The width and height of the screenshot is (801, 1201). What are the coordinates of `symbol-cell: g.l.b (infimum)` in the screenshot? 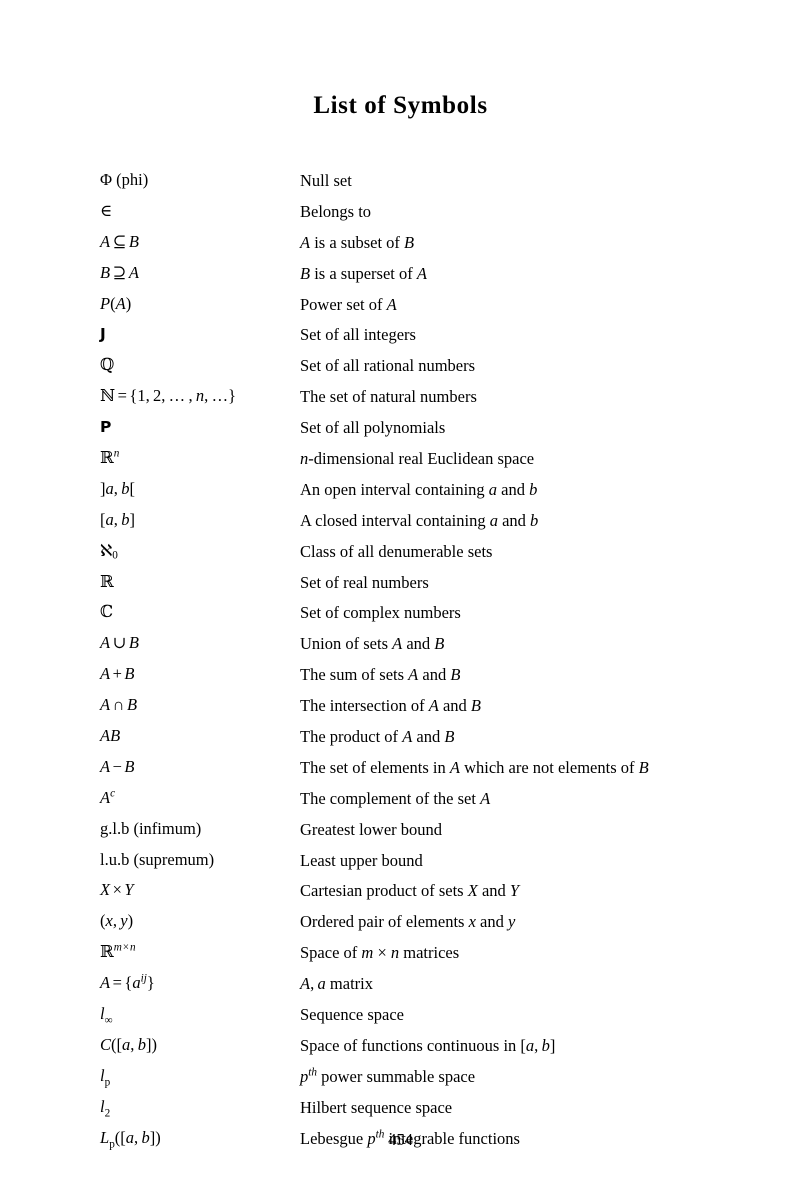 It's located at (151, 828).